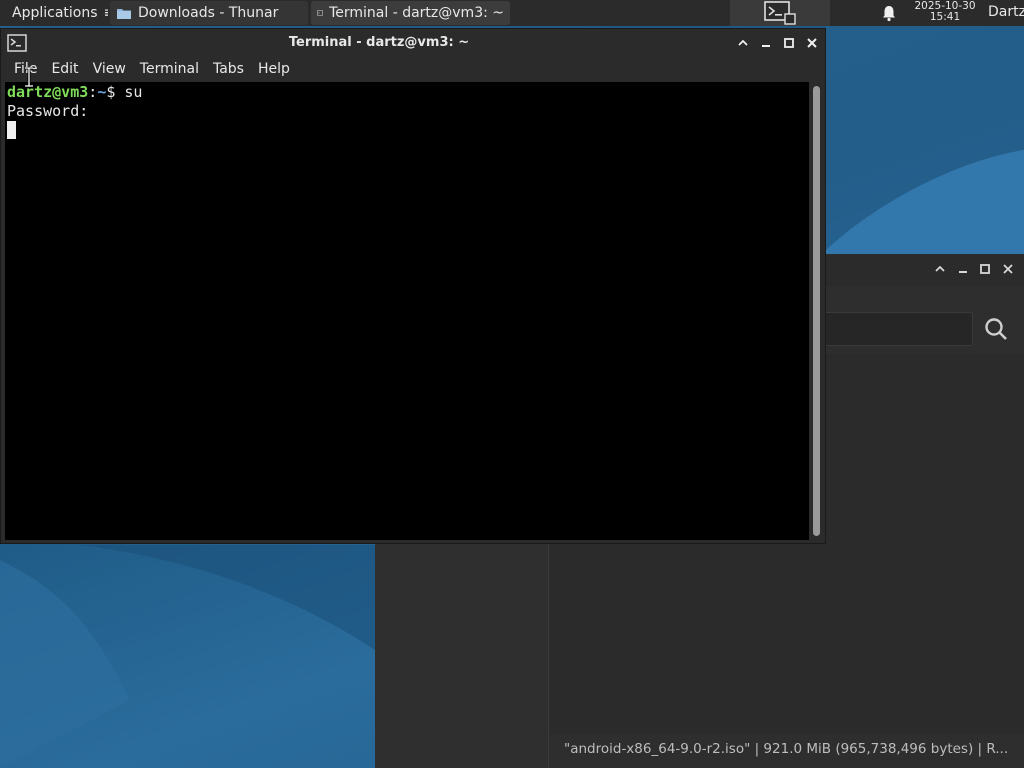  What do you see at coordinates (1006, 12) in the screenshot?
I see `user-menu: Dartz` at bounding box center [1006, 12].